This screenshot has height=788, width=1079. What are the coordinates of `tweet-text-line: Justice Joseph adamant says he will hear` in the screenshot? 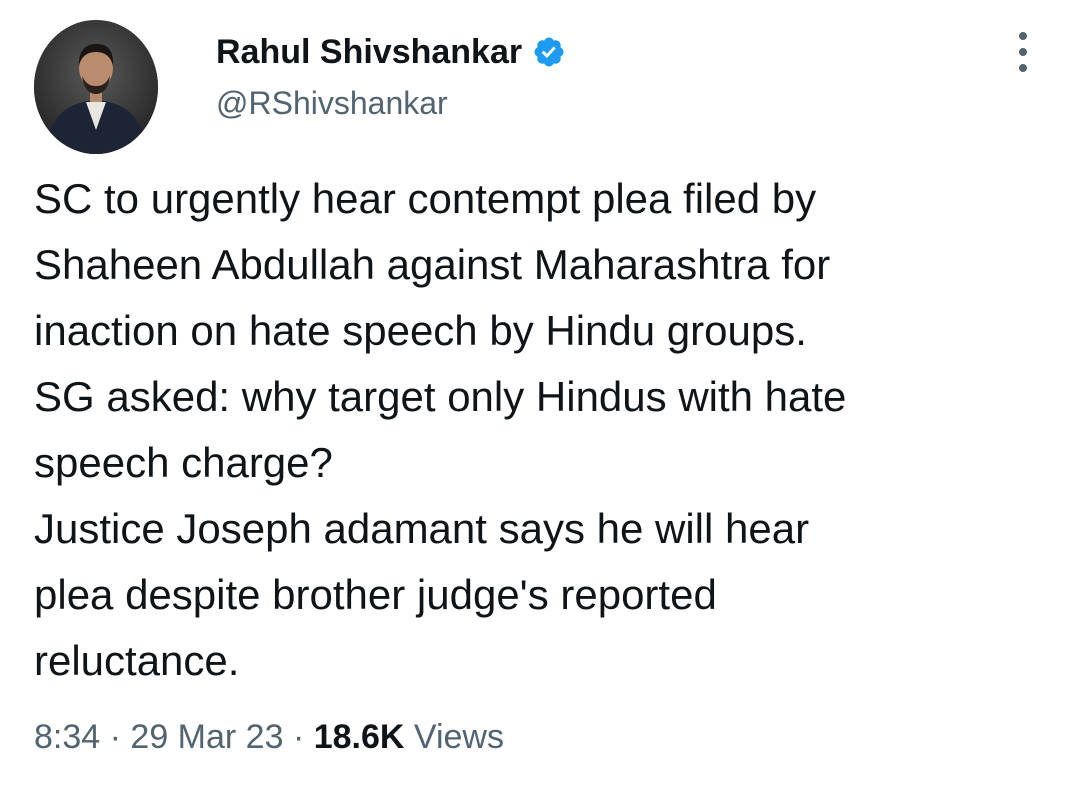 It's located at (422, 528).